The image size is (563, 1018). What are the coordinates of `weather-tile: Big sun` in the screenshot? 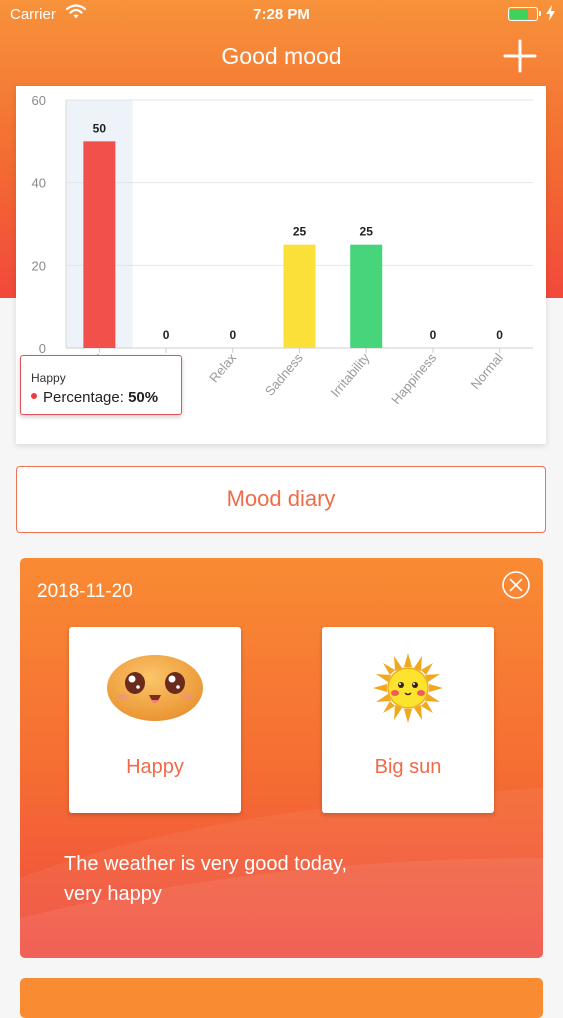 It's located at (408, 720).